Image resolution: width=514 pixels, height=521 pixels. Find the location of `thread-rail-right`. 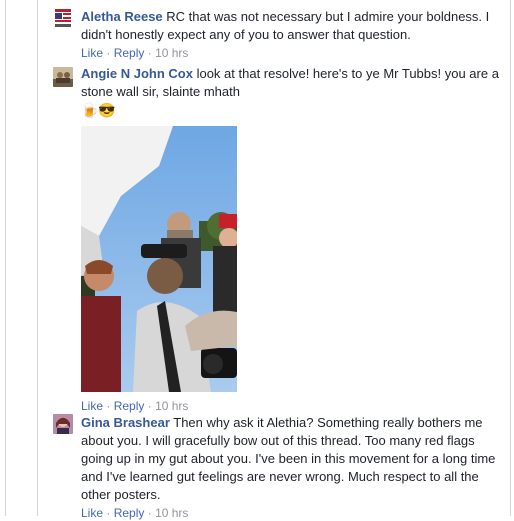

thread-rail-right is located at coordinates (510, 258).